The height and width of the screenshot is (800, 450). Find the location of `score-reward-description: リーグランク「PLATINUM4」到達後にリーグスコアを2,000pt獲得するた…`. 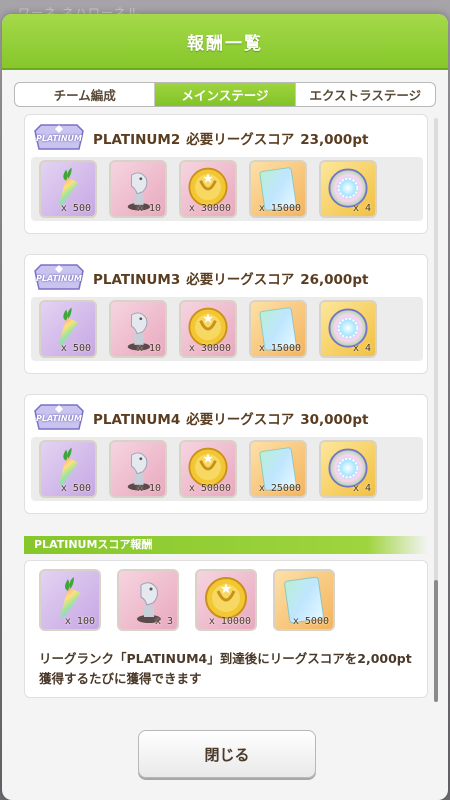

score-reward-description: リーグランク「PLATINUM4」到達後にリーグスコアを2,000pt獲得するた… is located at coordinates (225, 668).